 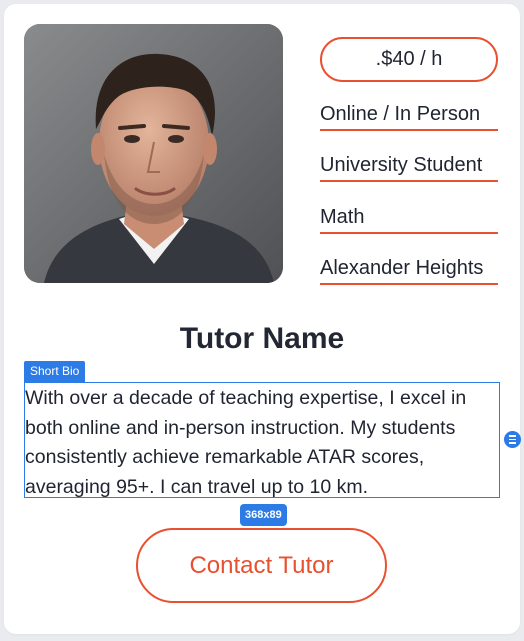 I want to click on tutor-name: Tutor Name, so click(x=262, y=338).